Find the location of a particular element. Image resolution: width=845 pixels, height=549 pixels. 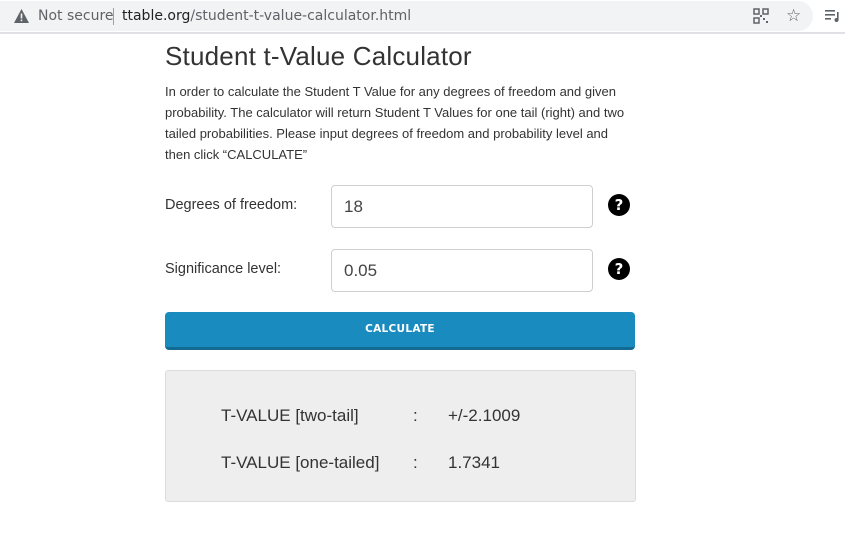

url-domain: ttable.org is located at coordinates (156, 16).